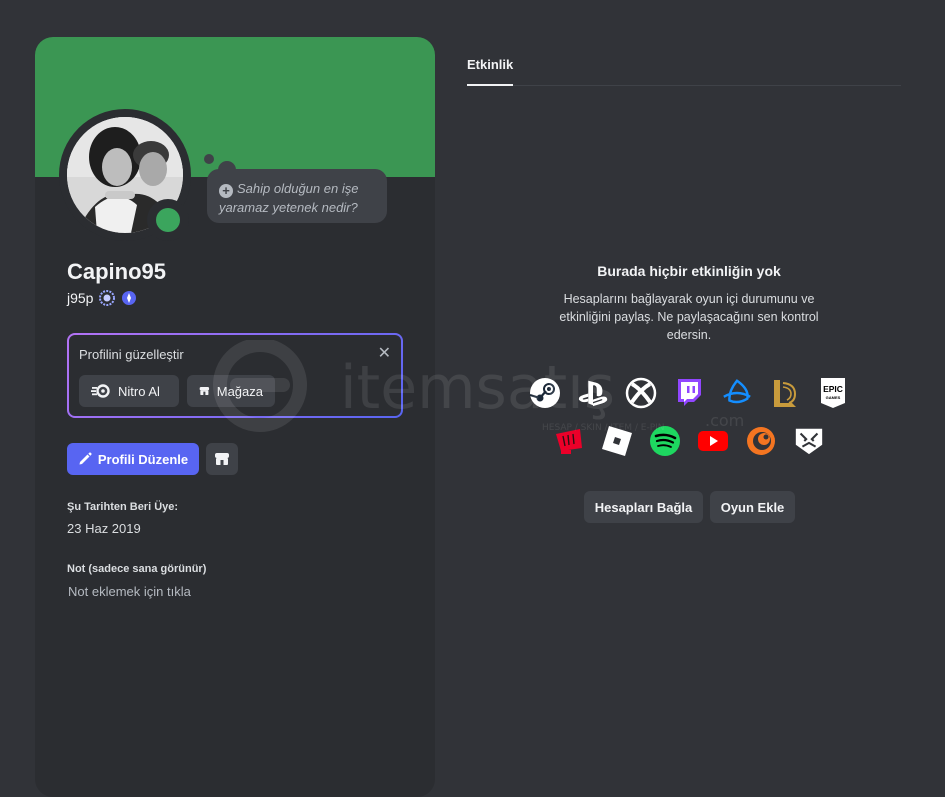 The width and height of the screenshot is (945, 797). I want to click on shop-label: Mağaza, so click(239, 391).